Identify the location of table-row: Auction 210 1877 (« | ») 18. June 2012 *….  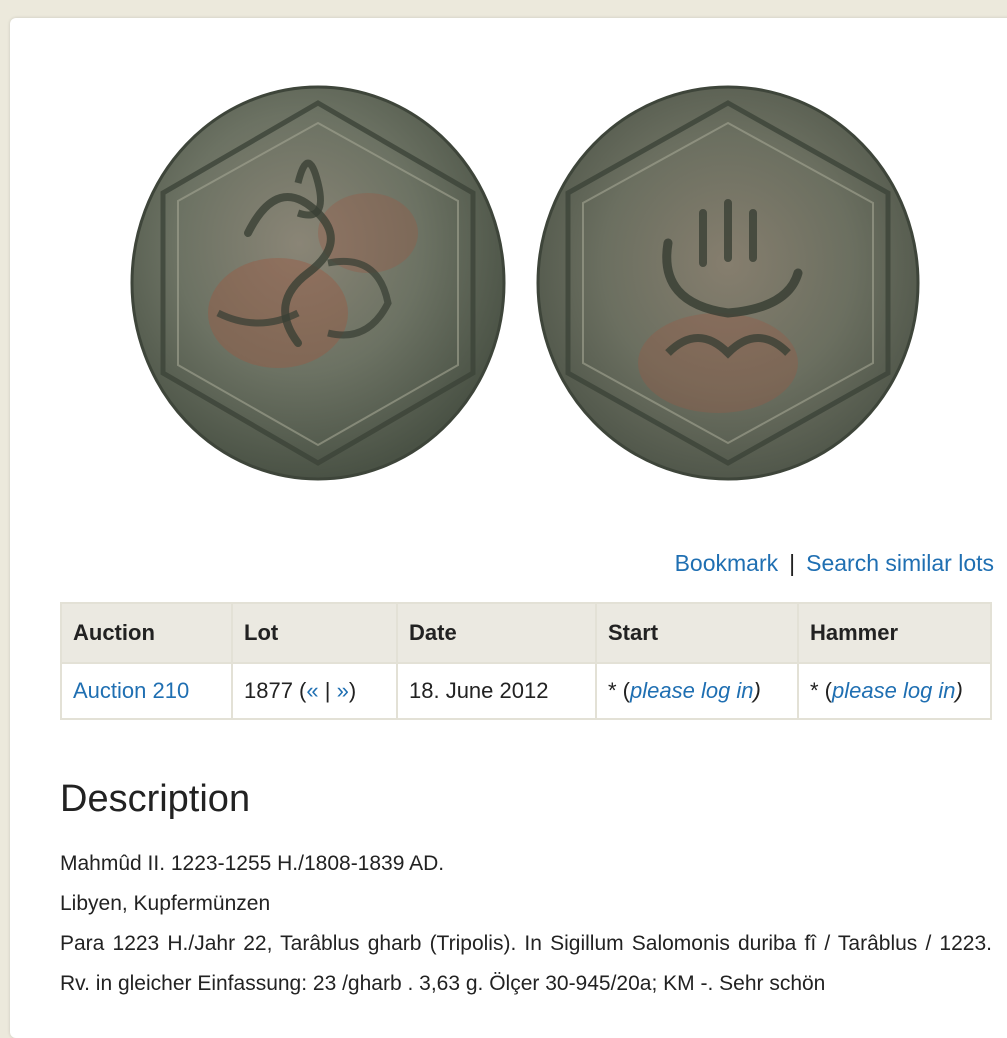
(526, 691).